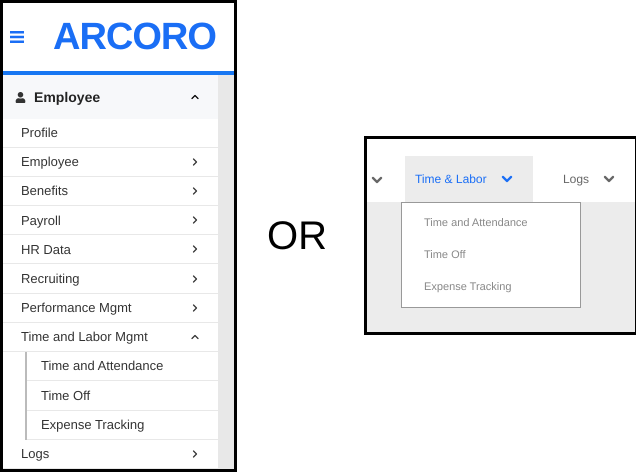 The image size is (636, 472). What do you see at coordinates (20, 97) in the screenshot?
I see `user-icon` at bounding box center [20, 97].